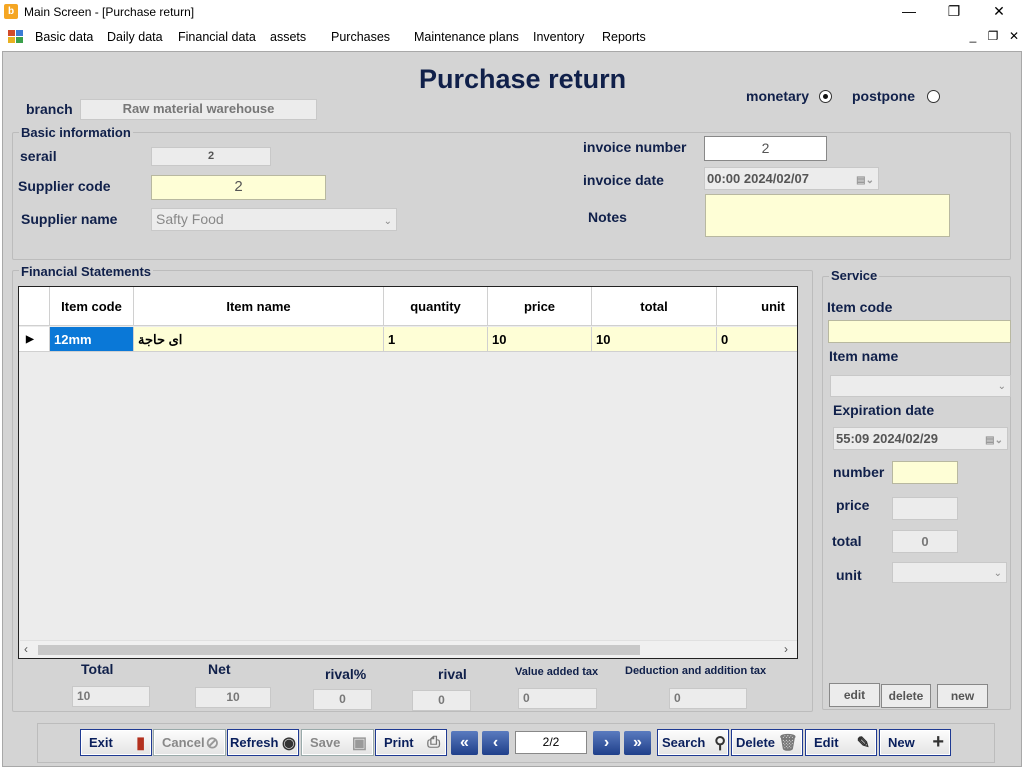 Image resolution: width=1024 pixels, height=768 pixels. What do you see at coordinates (757, 339) in the screenshot?
I see `cell-unit: 0` at bounding box center [757, 339].